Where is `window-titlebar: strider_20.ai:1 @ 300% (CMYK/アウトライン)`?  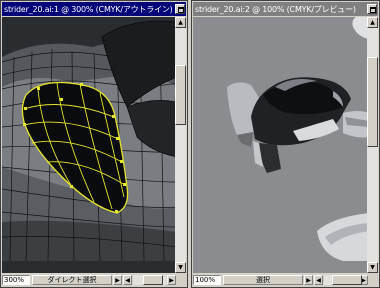 window-titlebar: strider_20.ai:1 @ 300% (CMYK/アウトライン) is located at coordinates (94, 9).